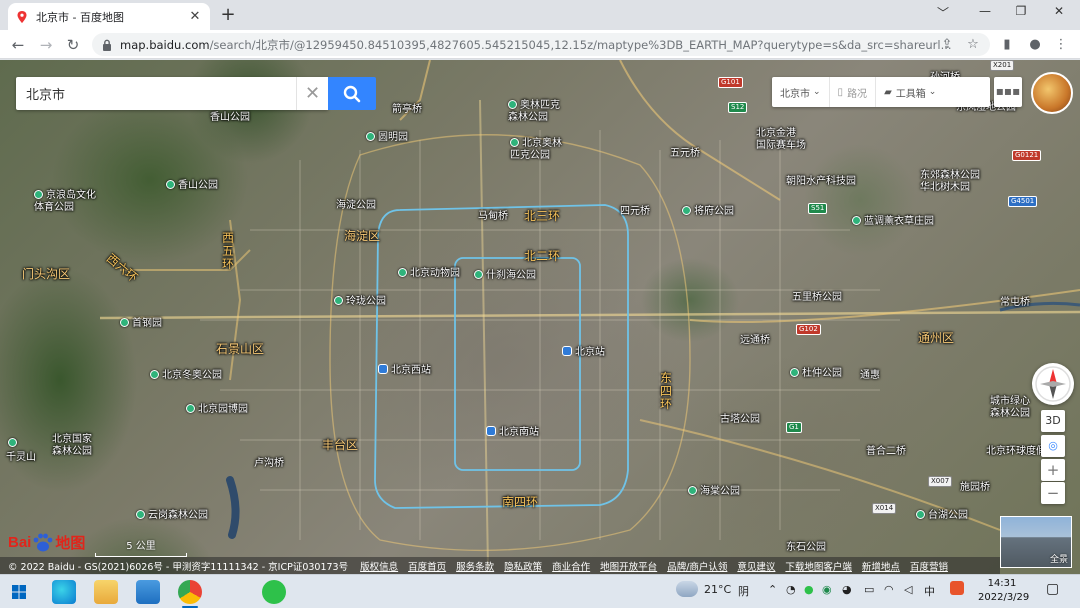  What do you see at coordinates (65, 202) in the screenshot?
I see `park-poi: 京浪岛文化 体育公园` at bounding box center [65, 202].